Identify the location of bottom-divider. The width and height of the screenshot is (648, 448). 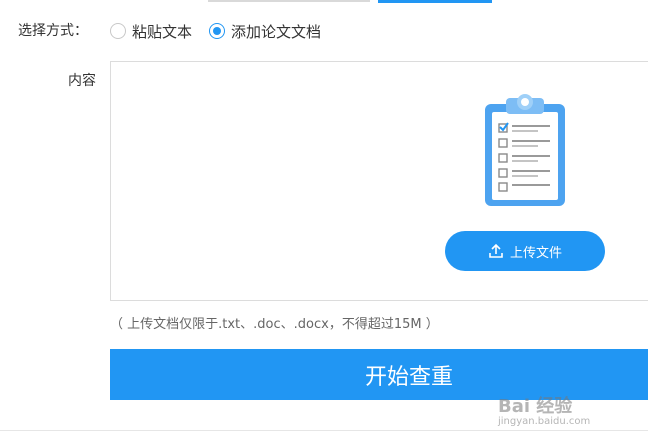
(324, 430).